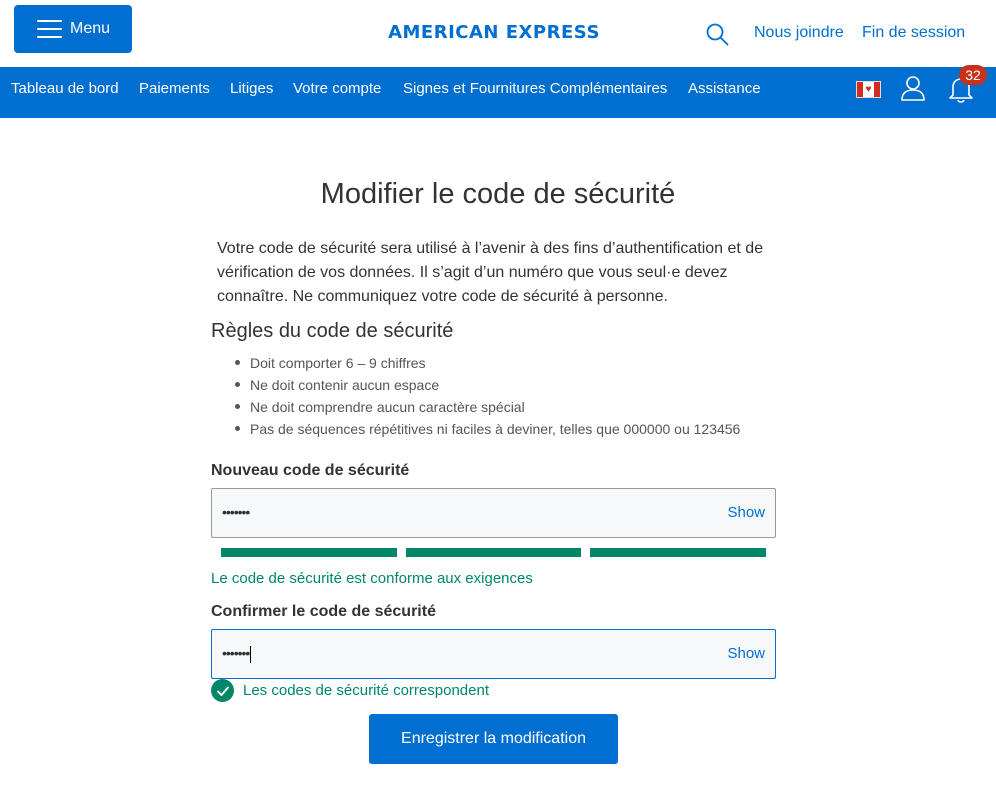  I want to click on nav-item-account: Votre compte, so click(337, 88).